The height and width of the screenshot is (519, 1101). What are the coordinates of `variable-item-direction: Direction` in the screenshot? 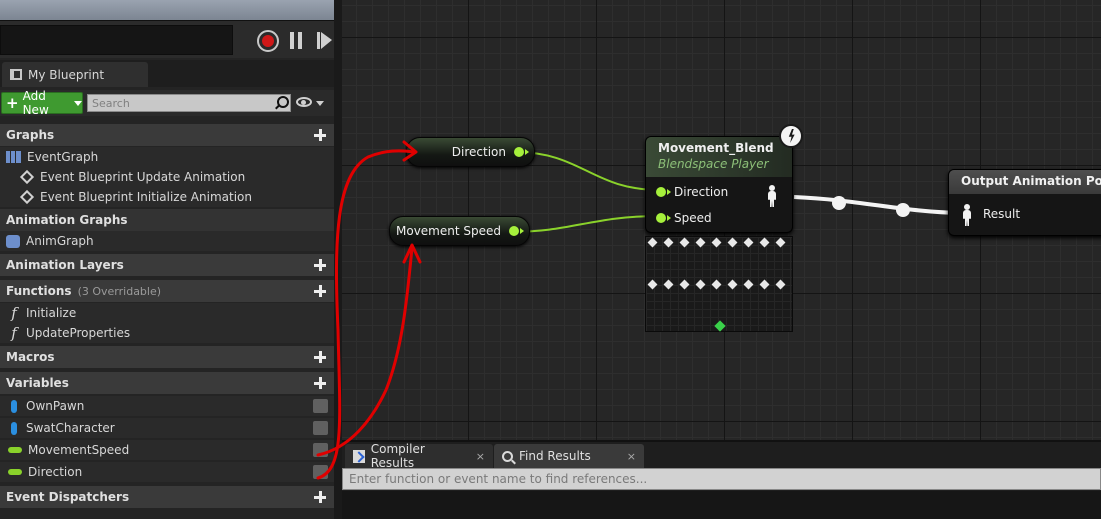 It's located at (167, 472).